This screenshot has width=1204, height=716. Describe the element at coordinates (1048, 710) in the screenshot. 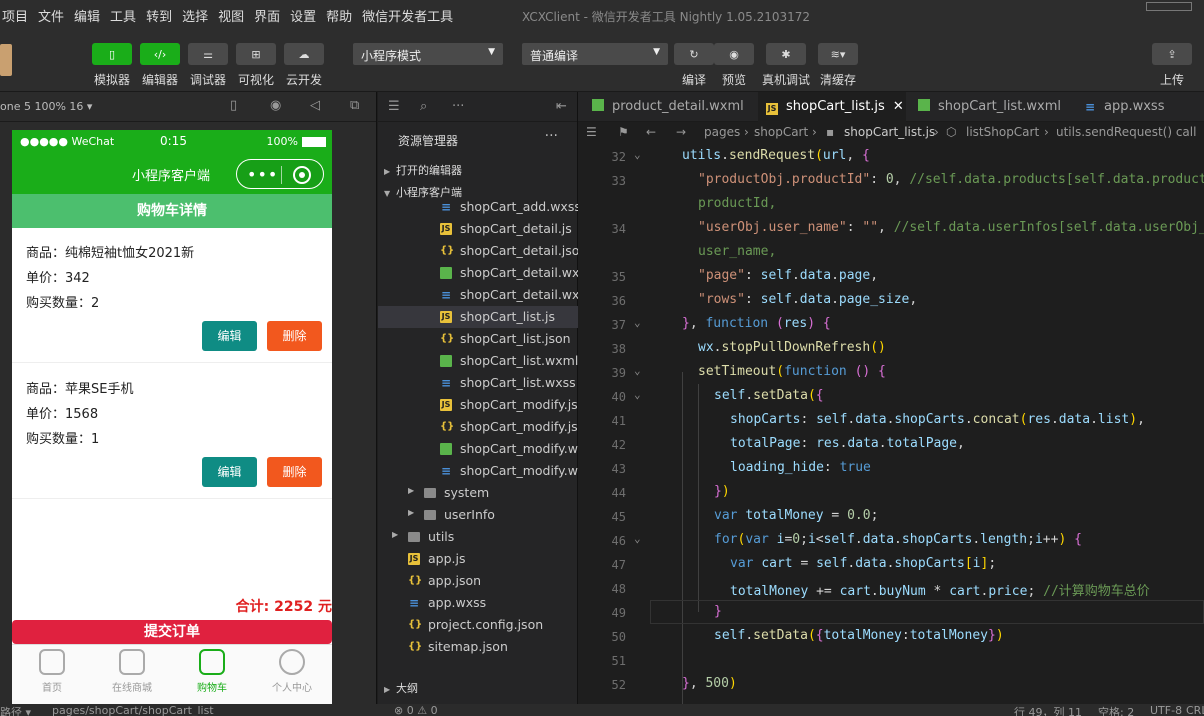

I see `status-cursor-position: 行 49，列 11` at that location.